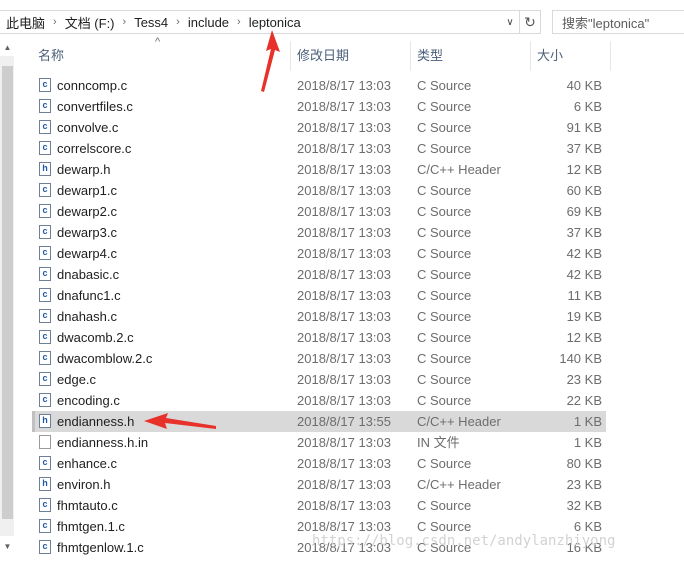  I want to click on file-row: c fhmtauto.c 2018/8/17 13:03 C Source 32 KB, so click(319, 505).